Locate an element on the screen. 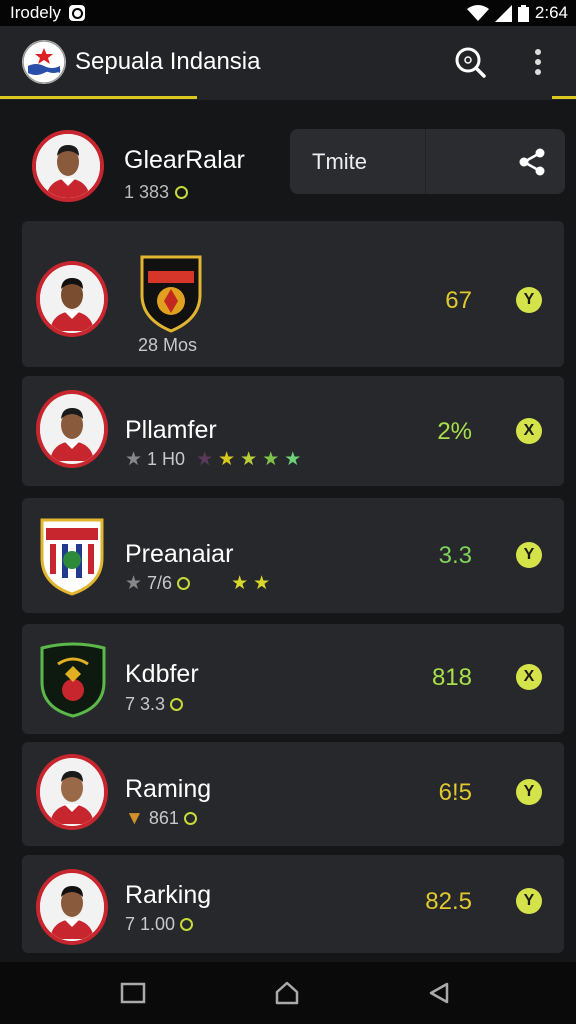 Image resolution: width=576 pixels, height=1024 pixels. status-right: 2:64 is located at coordinates (517, 13).